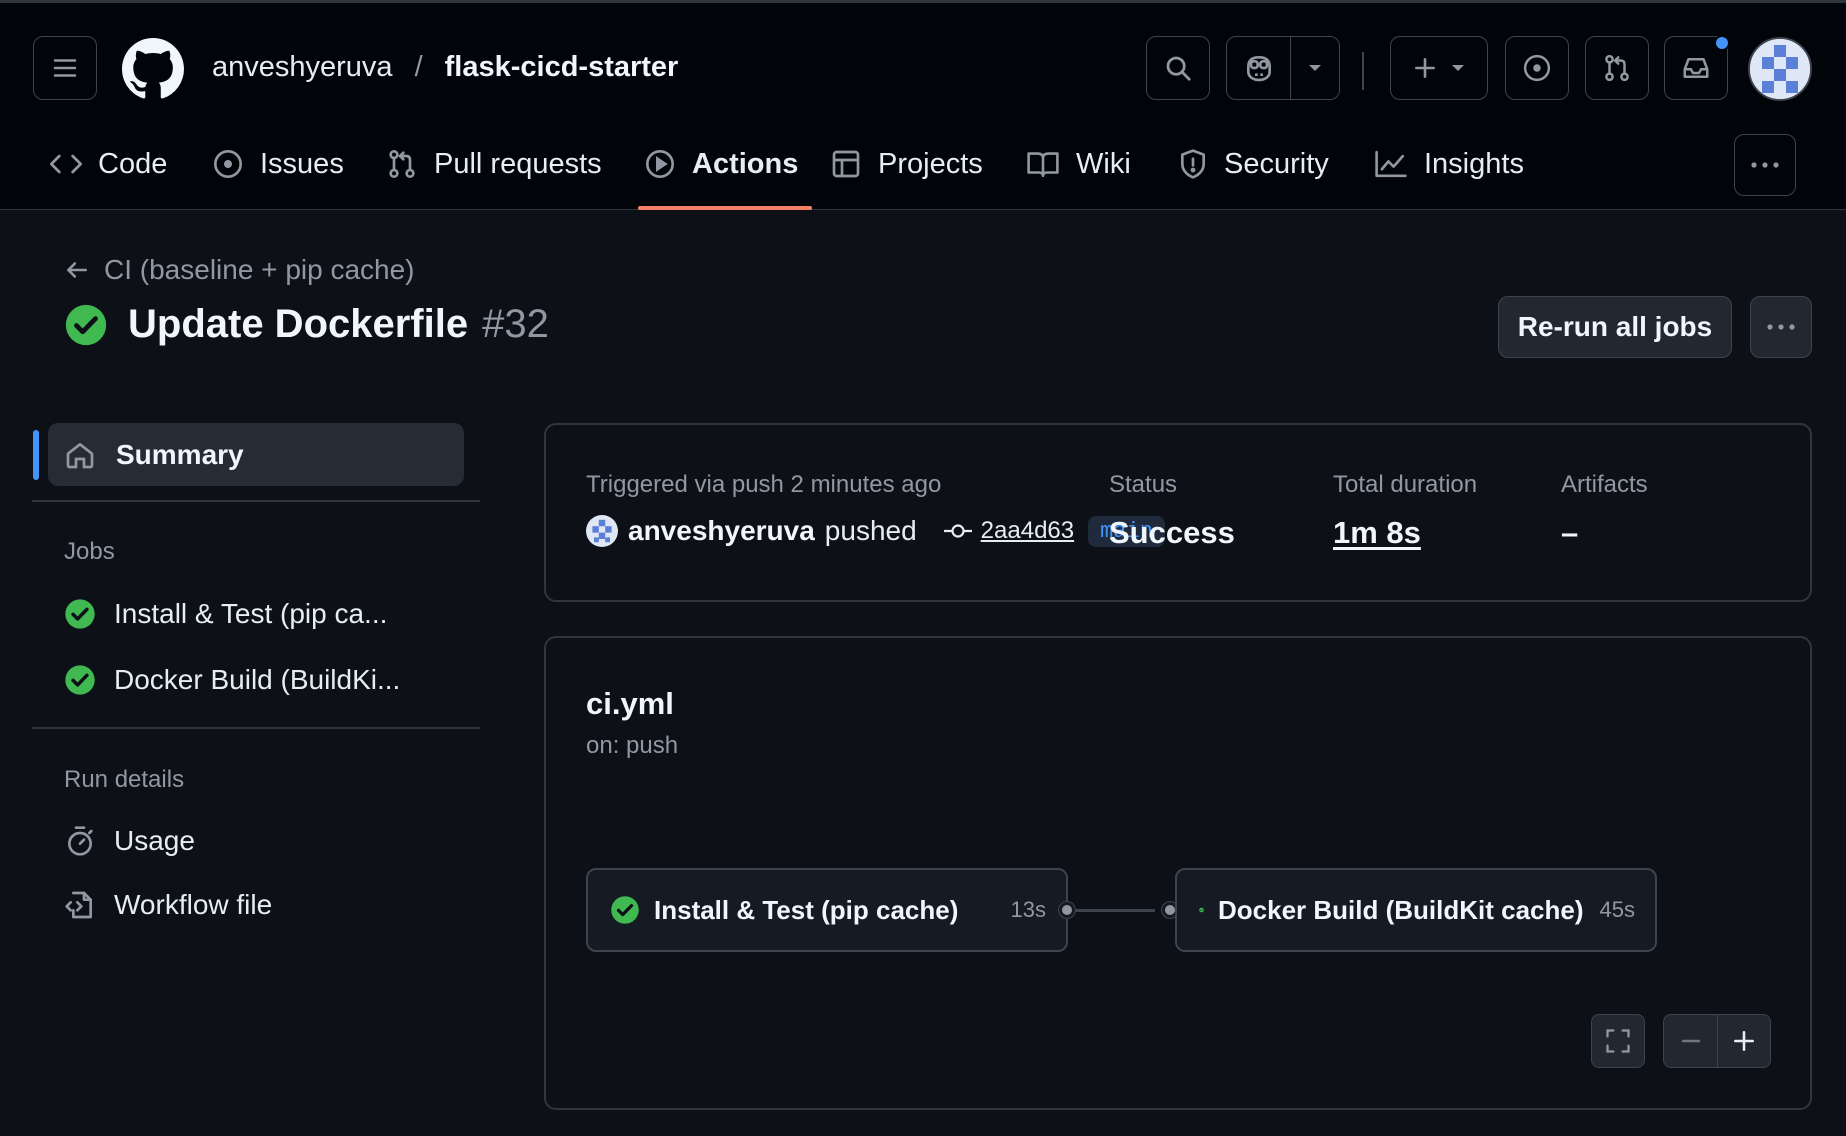  I want to click on sidebar-usage-label: Usage, so click(154, 840).